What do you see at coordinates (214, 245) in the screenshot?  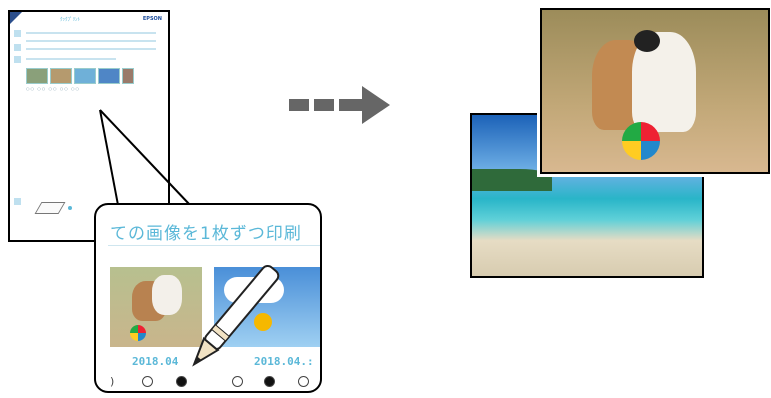 I see `callout-rule` at bounding box center [214, 245].